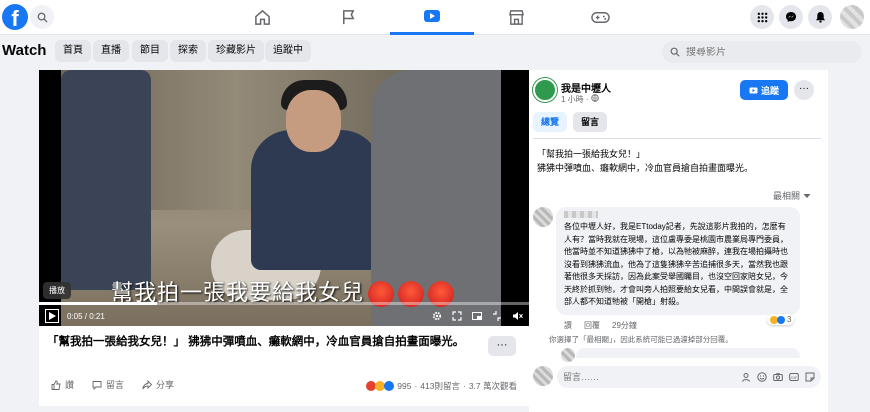 The height and width of the screenshot is (412, 870). I want to click on video-progress-bar, so click(284, 303).